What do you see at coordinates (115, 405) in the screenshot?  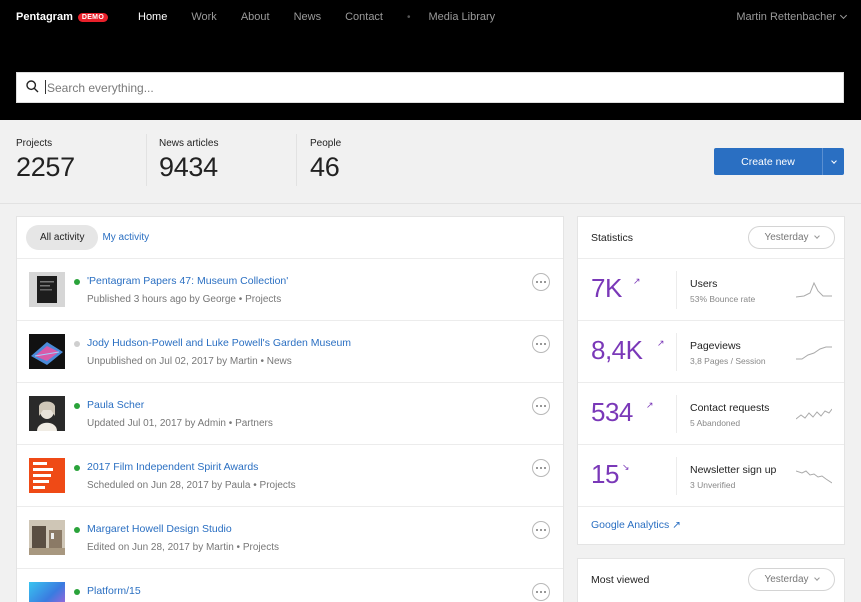 I see `item-title-link: Paula Scher` at bounding box center [115, 405].